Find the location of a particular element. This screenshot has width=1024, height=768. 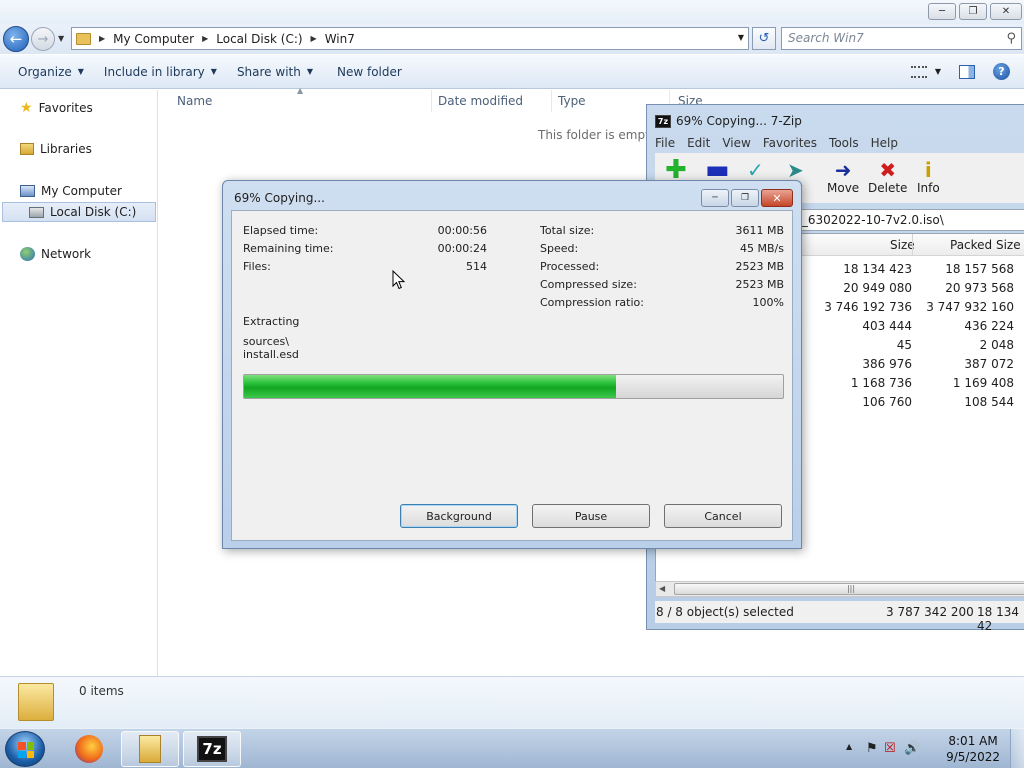

total-size-value: 3611 MB is located at coordinates (759, 230).